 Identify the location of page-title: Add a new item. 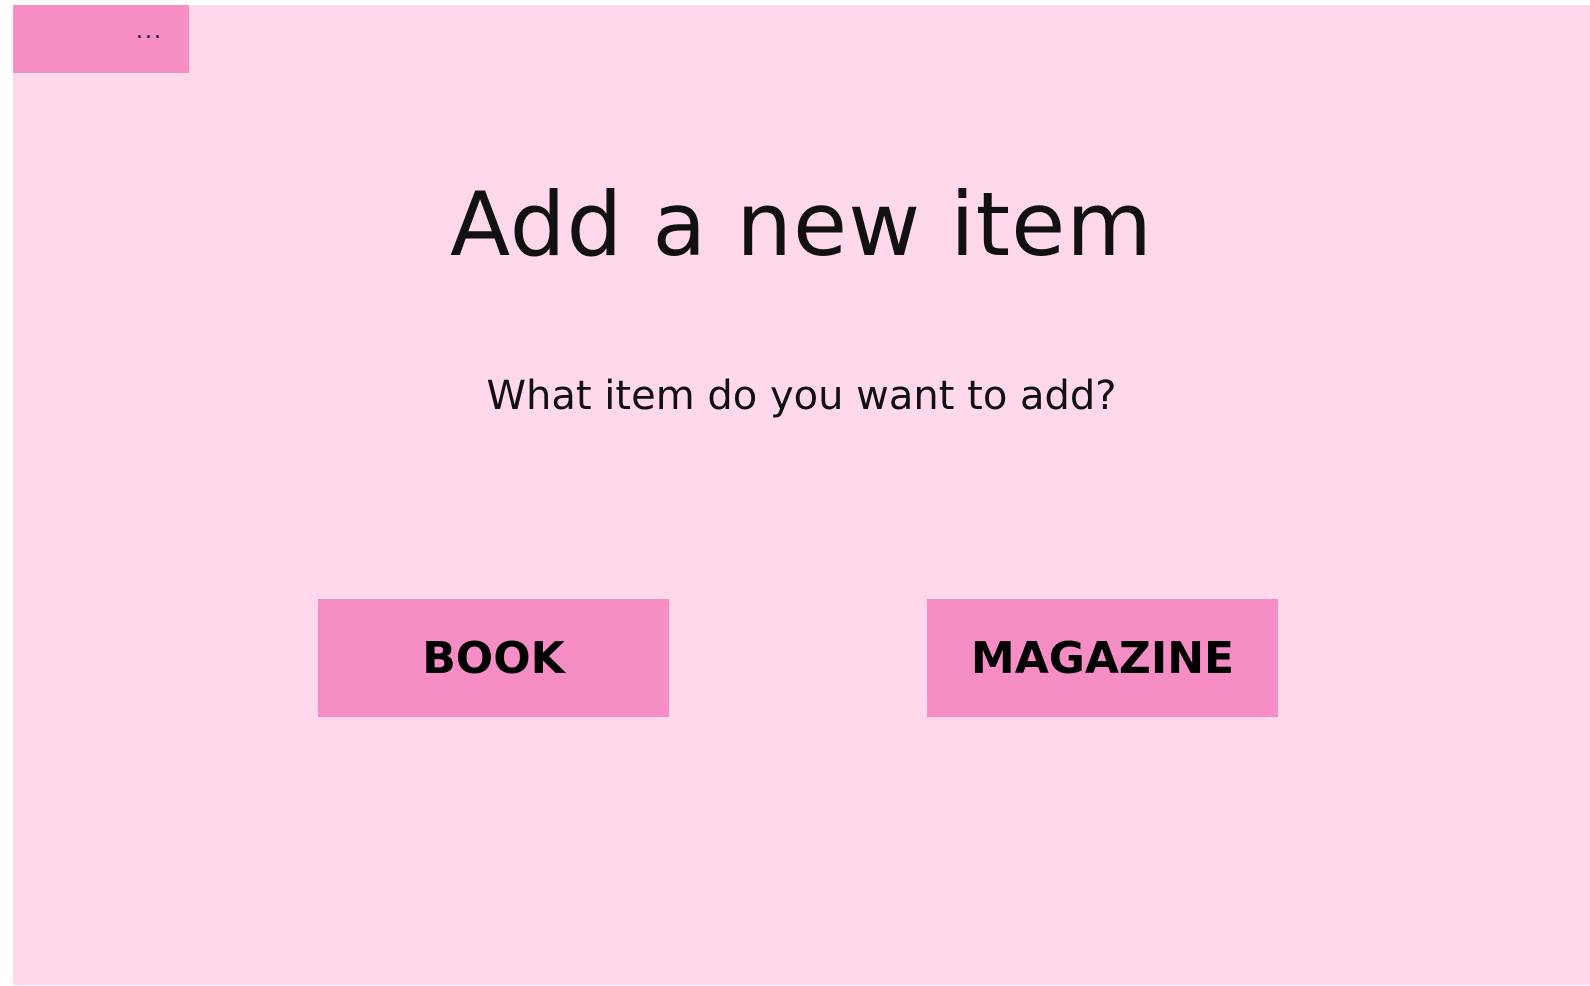
(801, 224).